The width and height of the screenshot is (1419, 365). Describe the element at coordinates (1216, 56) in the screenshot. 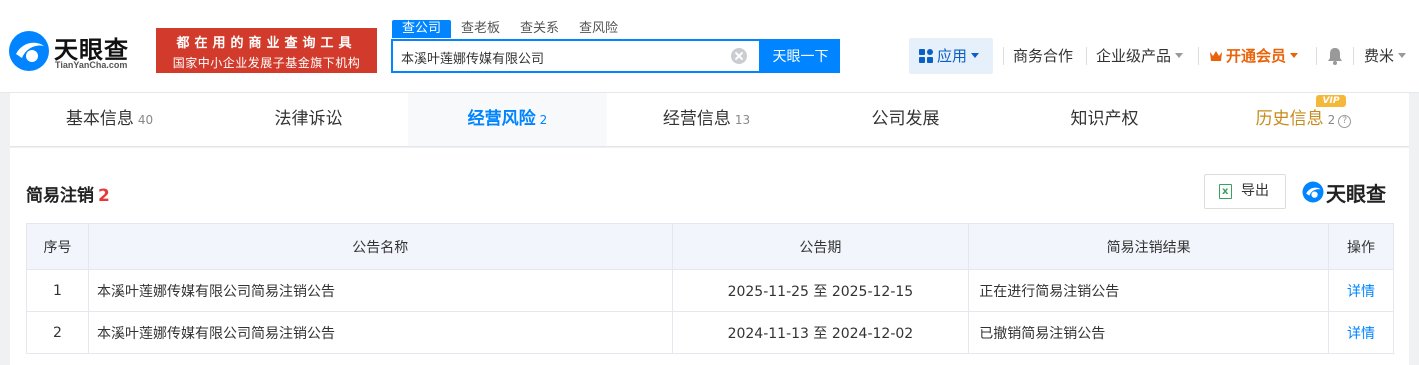

I see `crown-icon` at that location.